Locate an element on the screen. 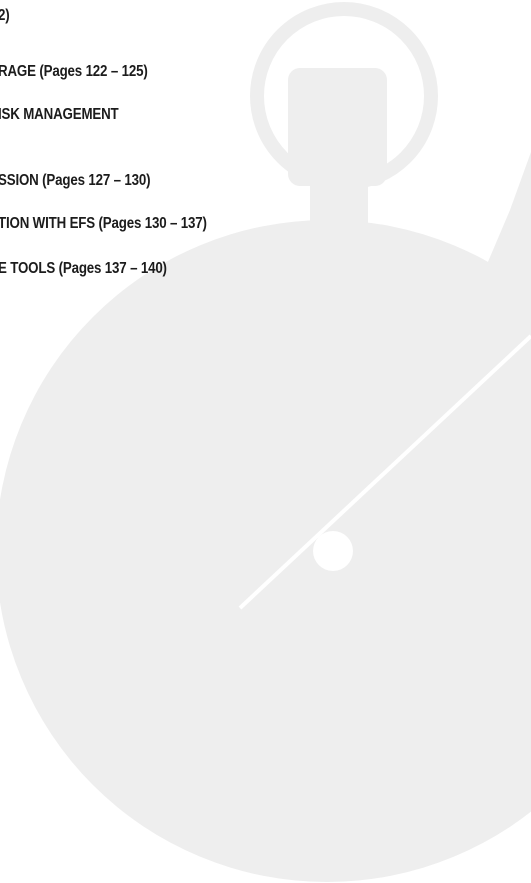  toc-line: SSION (Pages 127 – 130) is located at coordinates (75, 180).